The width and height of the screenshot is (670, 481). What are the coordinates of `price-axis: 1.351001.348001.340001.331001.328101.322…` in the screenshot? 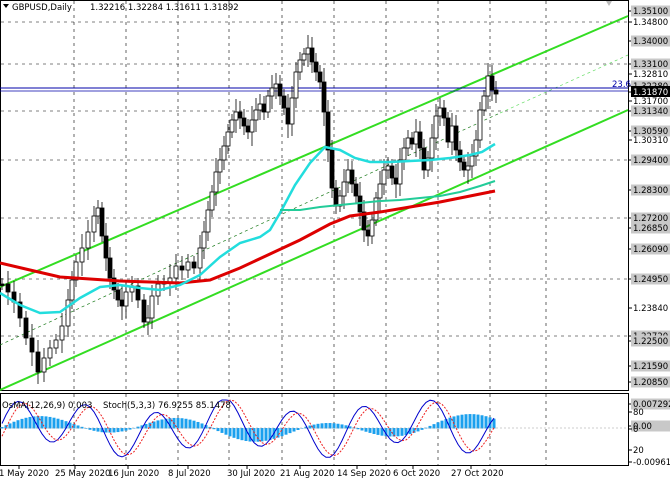 It's located at (649, 197).